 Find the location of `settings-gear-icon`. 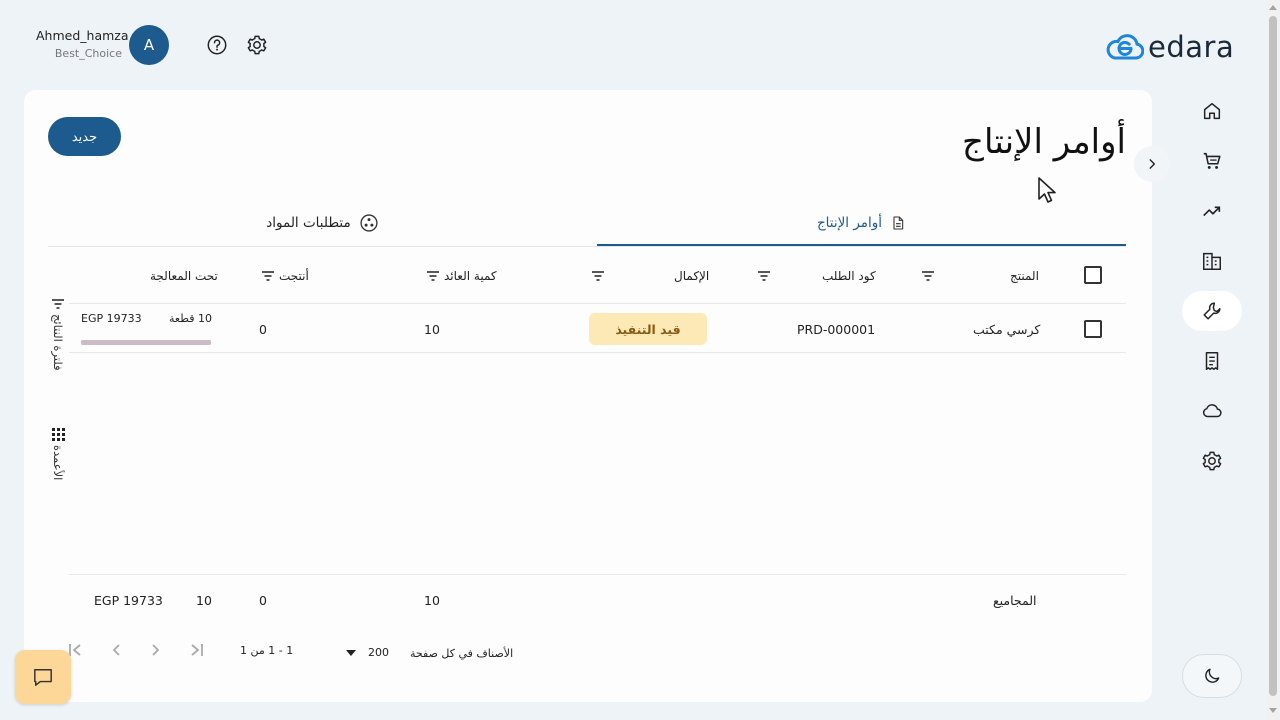

settings-gear-icon is located at coordinates (257, 45).